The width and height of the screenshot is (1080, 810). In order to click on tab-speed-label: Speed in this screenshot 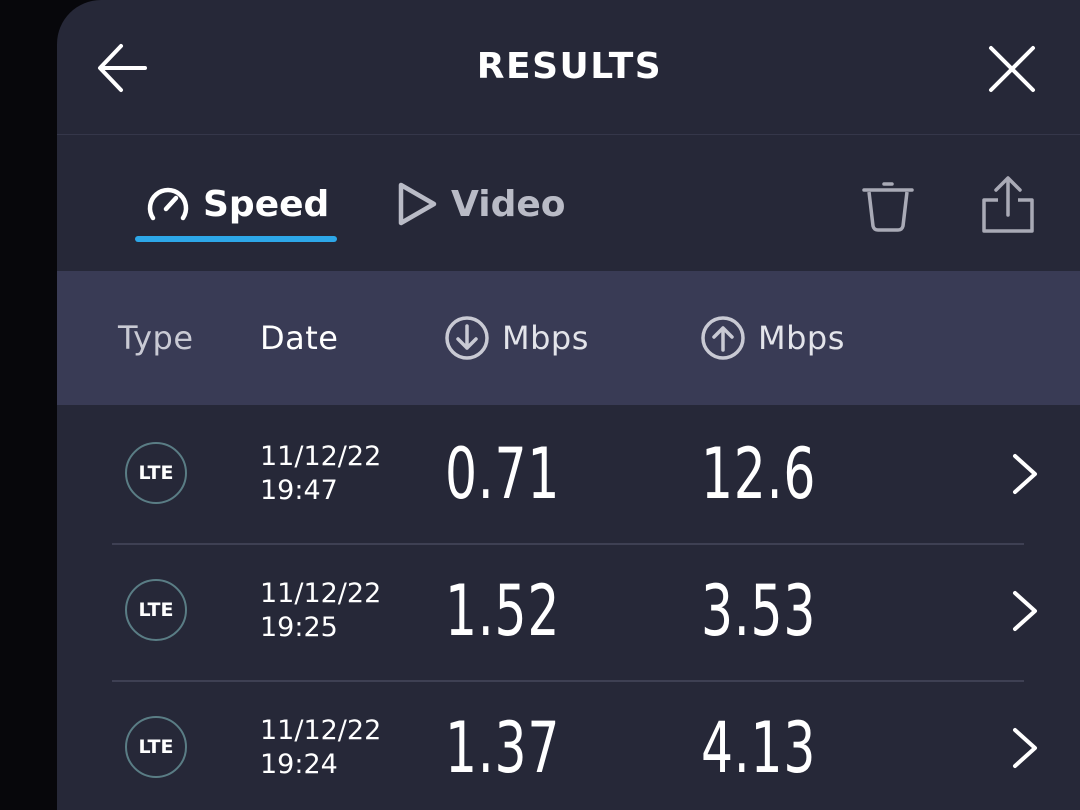, I will do `click(266, 204)`.